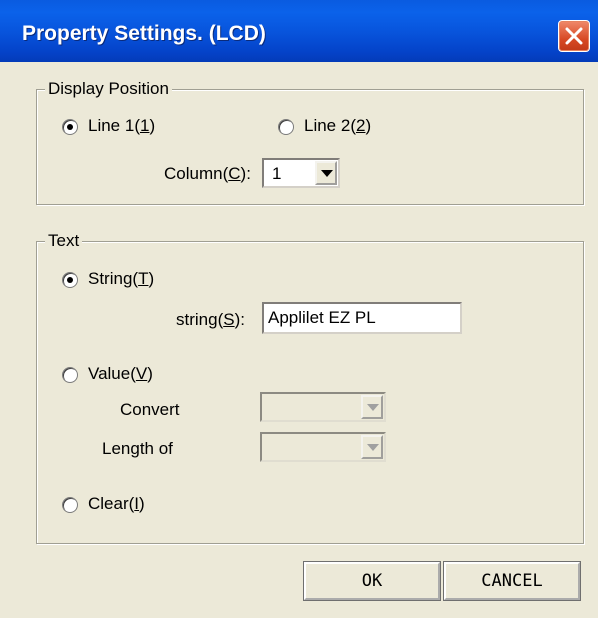 The width and height of the screenshot is (598, 618). What do you see at coordinates (70, 280) in the screenshot?
I see `string-radio` at bounding box center [70, 280].